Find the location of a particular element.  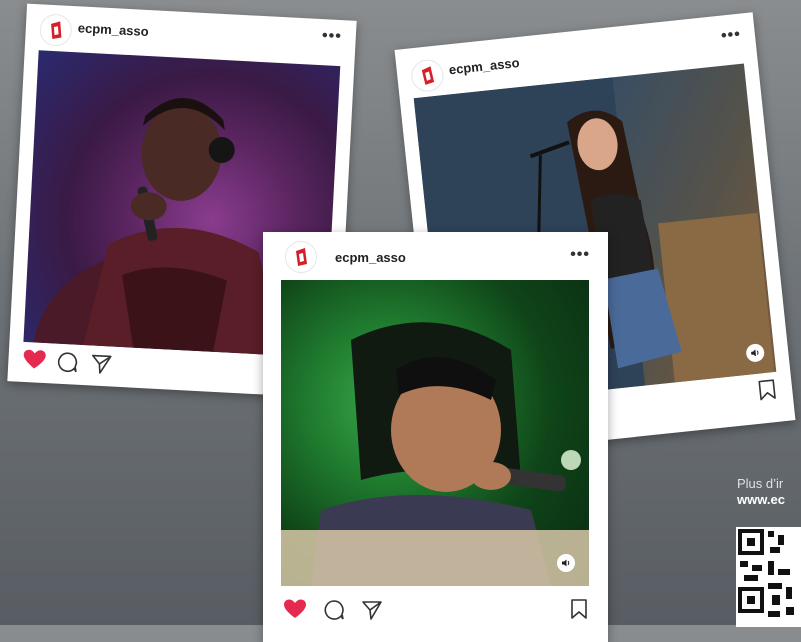

qr-code is located at coordinates (768, 577).